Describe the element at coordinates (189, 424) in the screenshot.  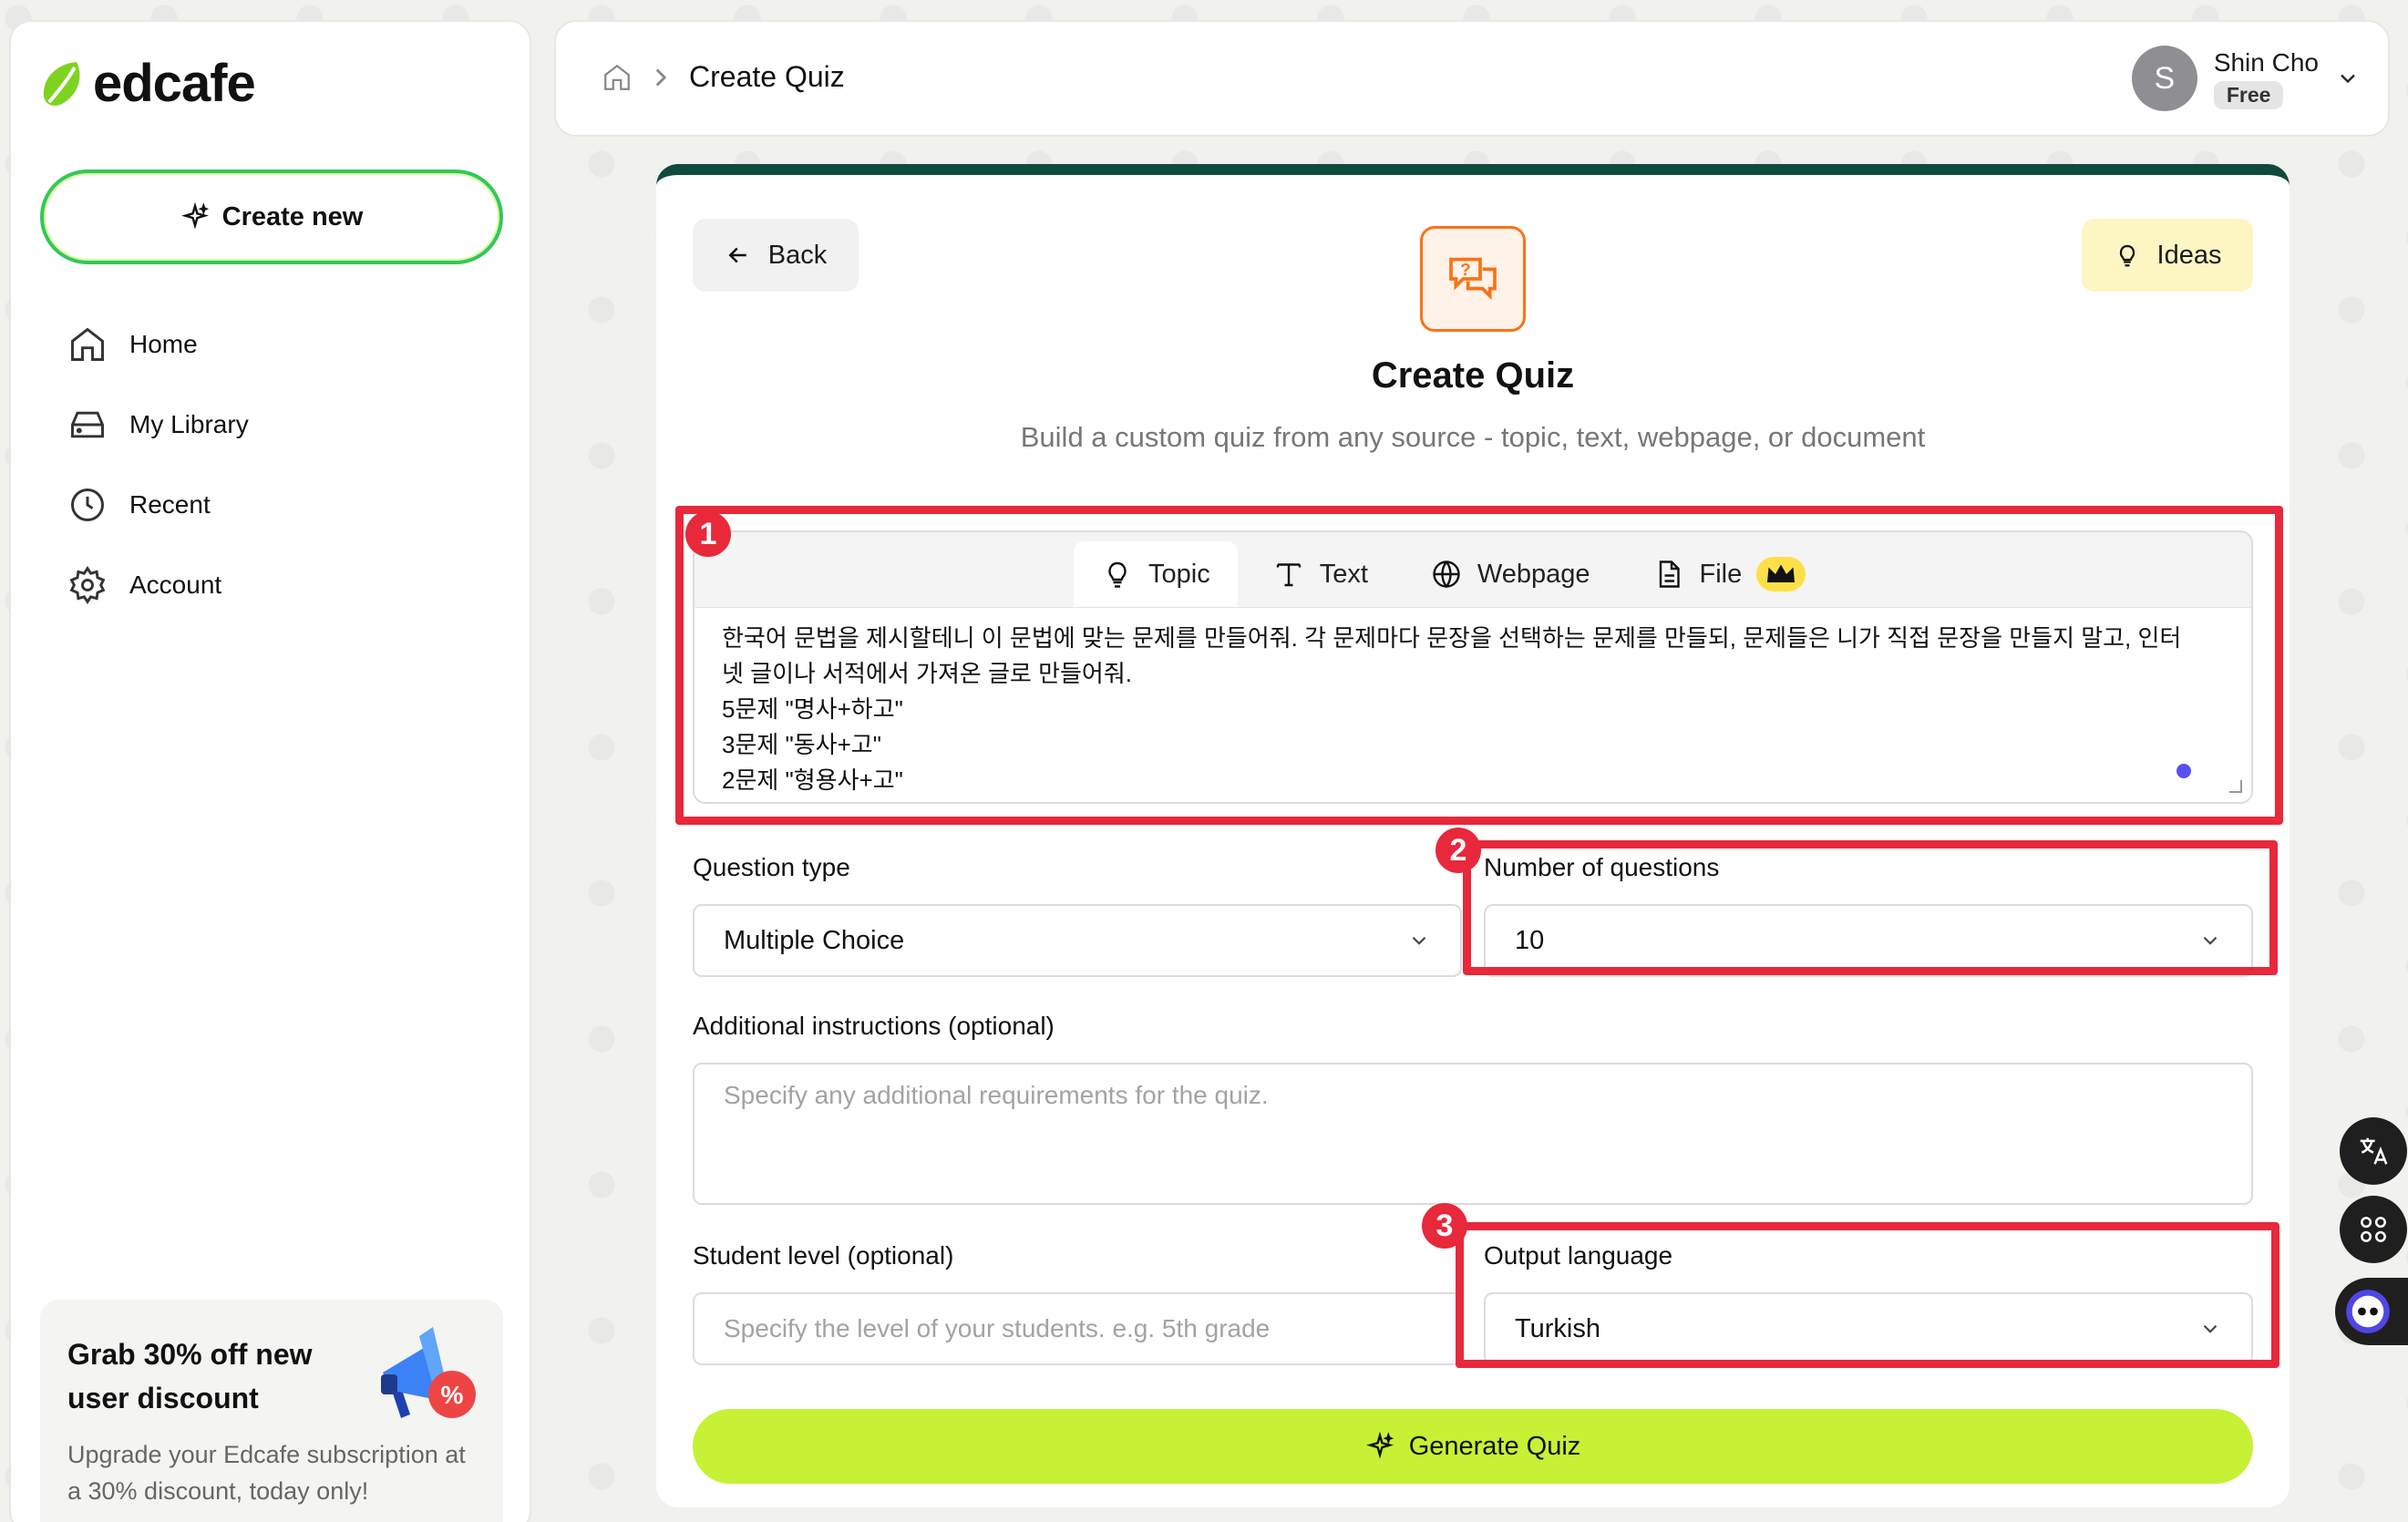
I see `sidebar-item-label: My Library` at that location.